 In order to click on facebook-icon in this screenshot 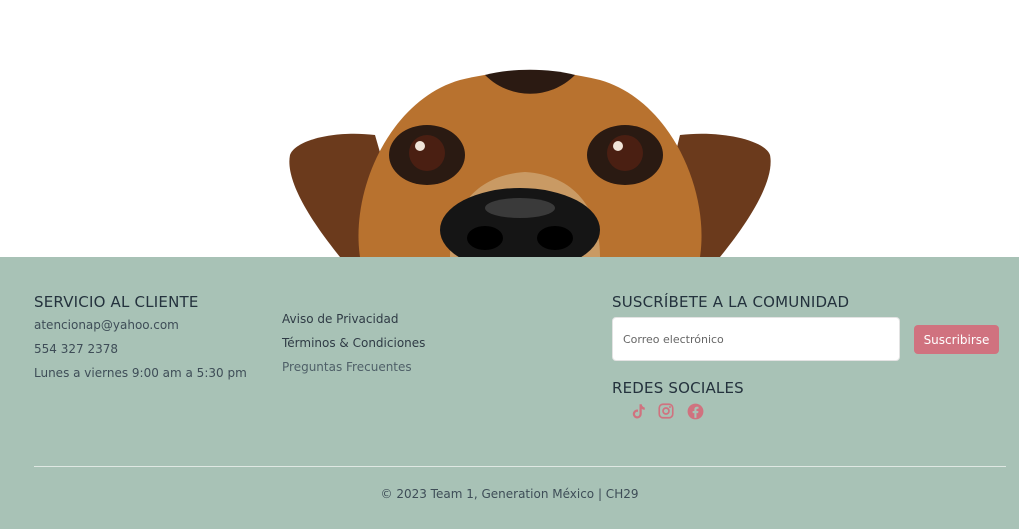, I will do `click(695, 411)`.